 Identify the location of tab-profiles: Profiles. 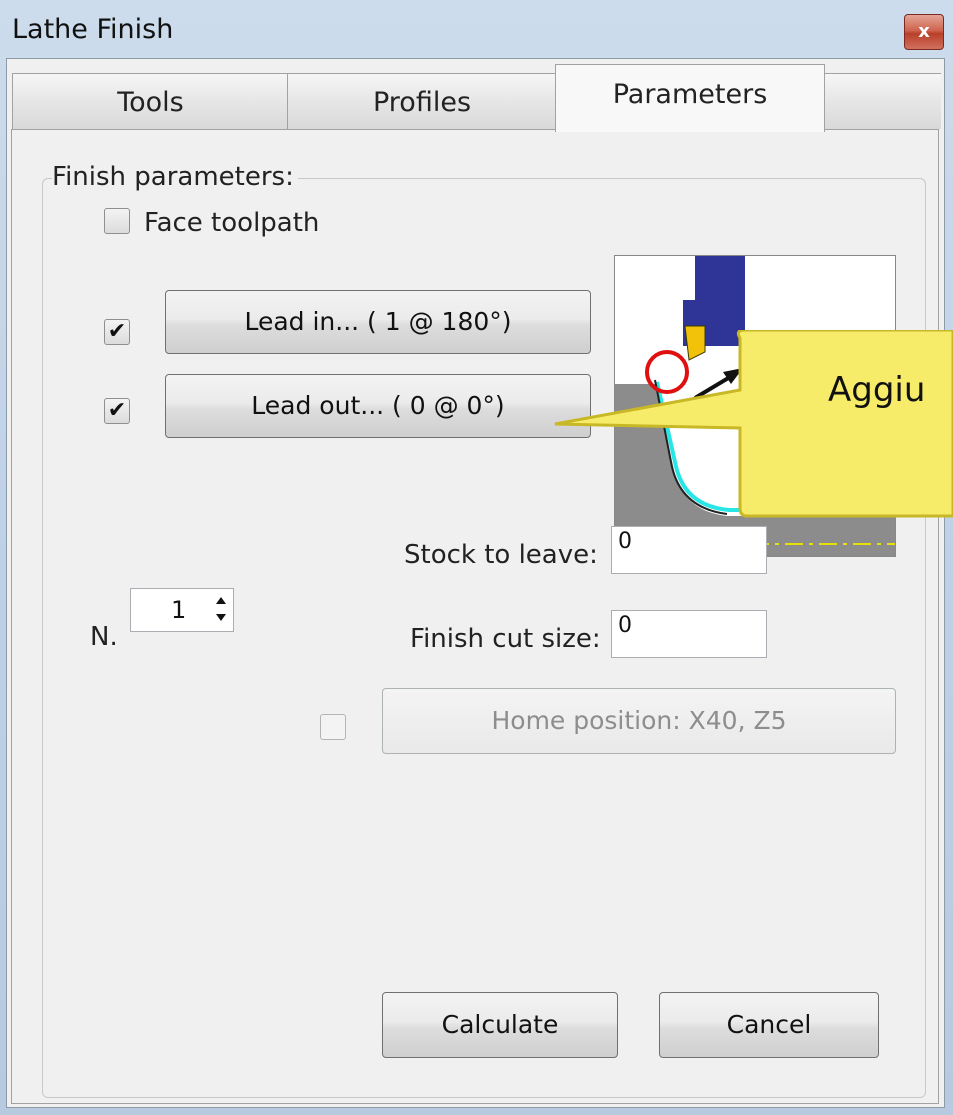
(422, 101).